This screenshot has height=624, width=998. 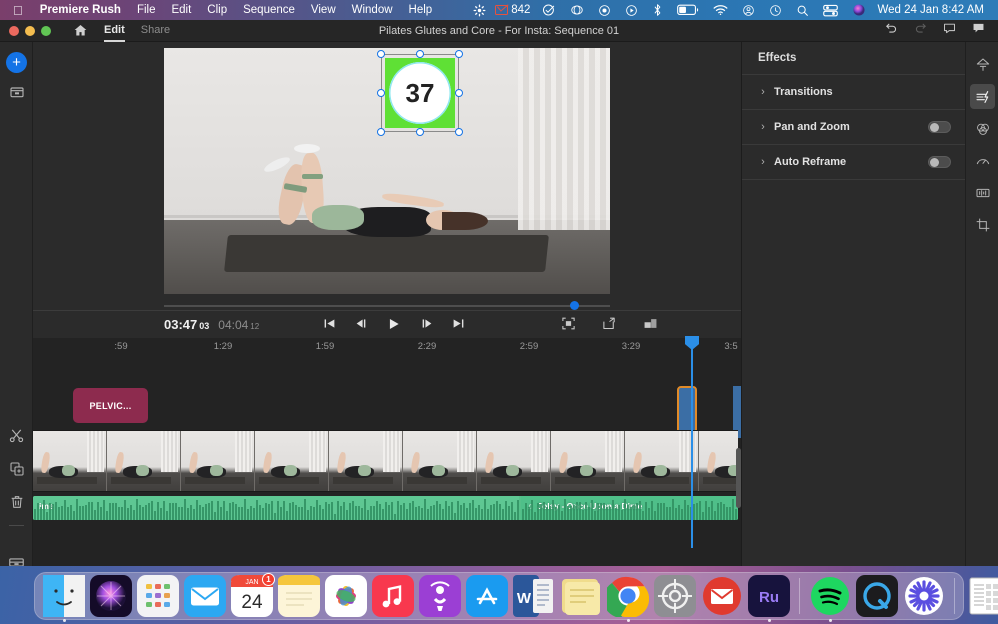 What do you see at coordinates (568, 326) in the screenshot?
I see `fullscreen-icon` at bounding box center [568, 326].